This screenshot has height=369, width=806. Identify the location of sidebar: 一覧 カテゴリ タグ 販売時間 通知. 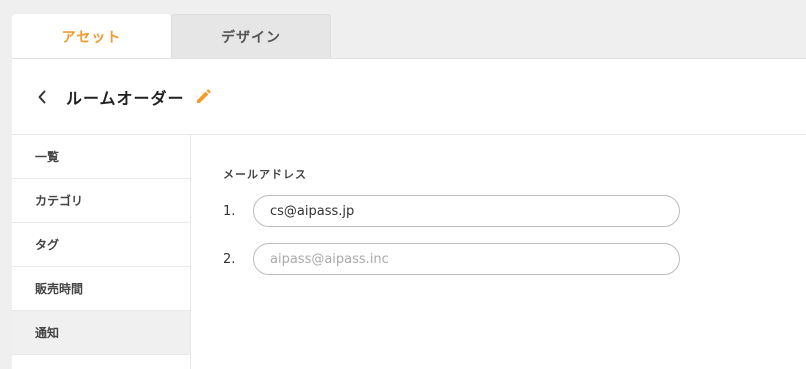
(101, 252).